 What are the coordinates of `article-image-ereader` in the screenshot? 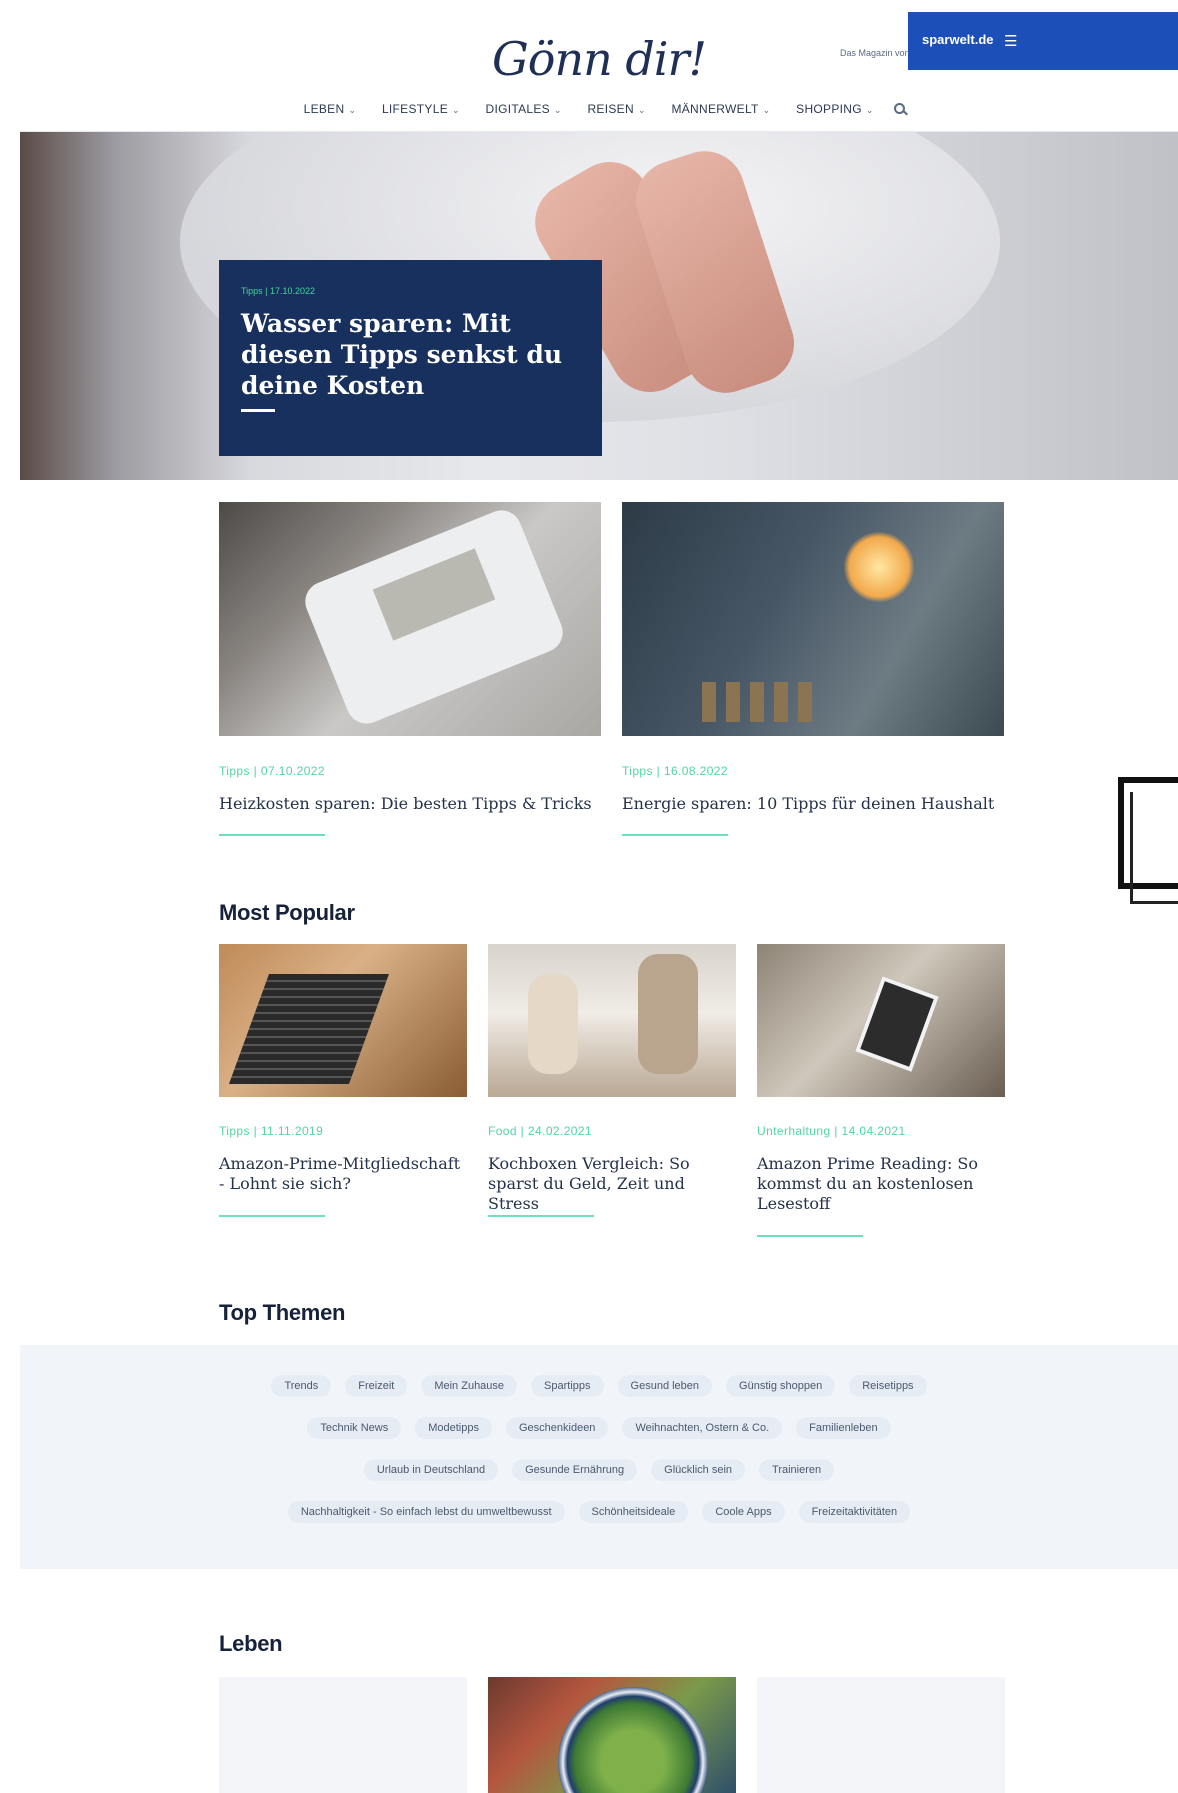 It's located at (881, 1020).